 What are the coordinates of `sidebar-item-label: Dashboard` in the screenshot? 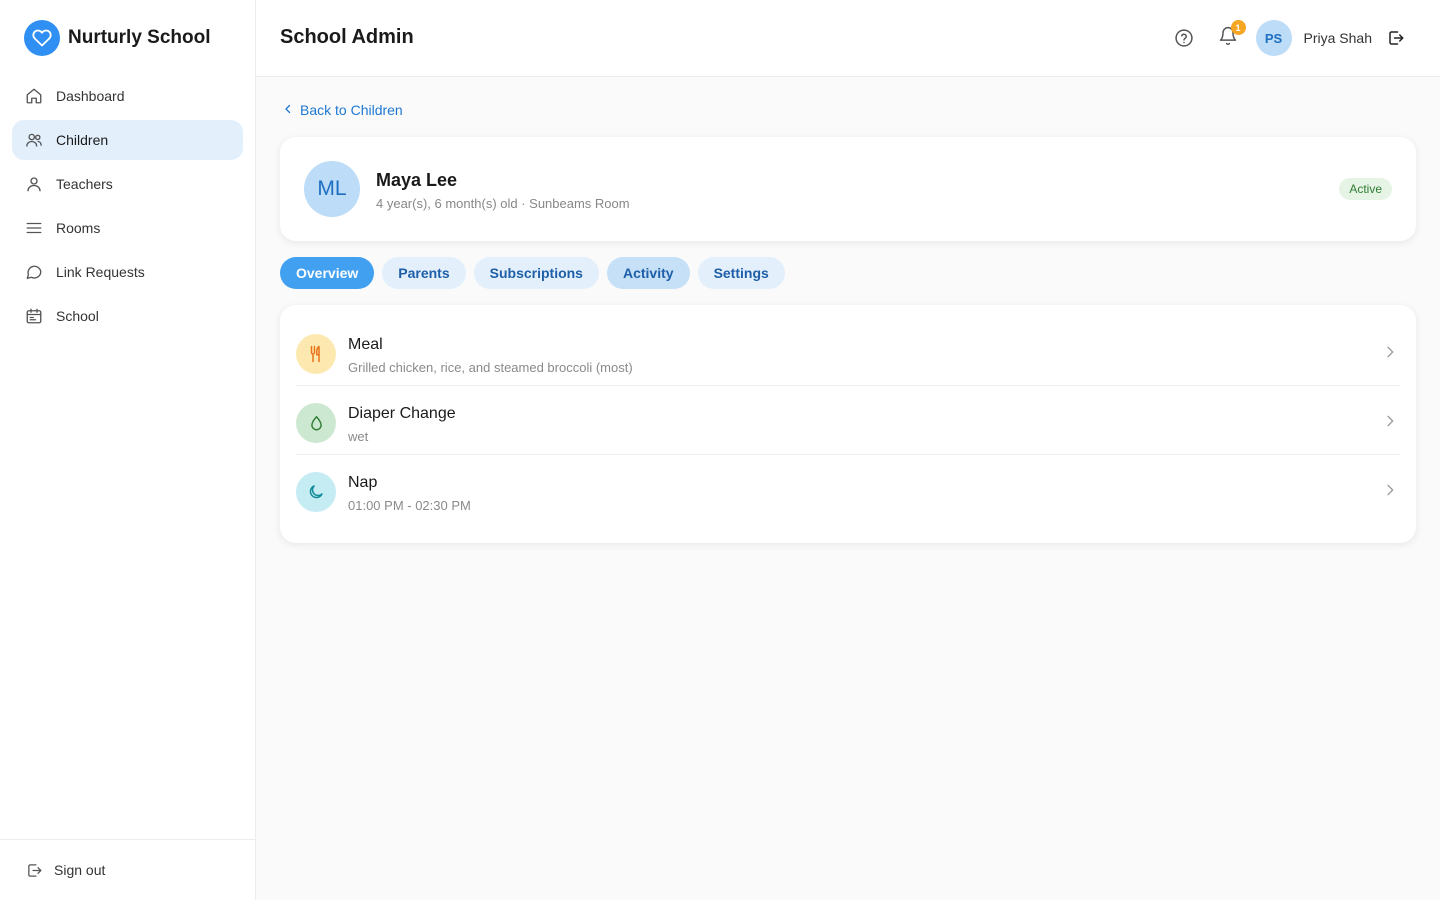 It's located at (90, 96).